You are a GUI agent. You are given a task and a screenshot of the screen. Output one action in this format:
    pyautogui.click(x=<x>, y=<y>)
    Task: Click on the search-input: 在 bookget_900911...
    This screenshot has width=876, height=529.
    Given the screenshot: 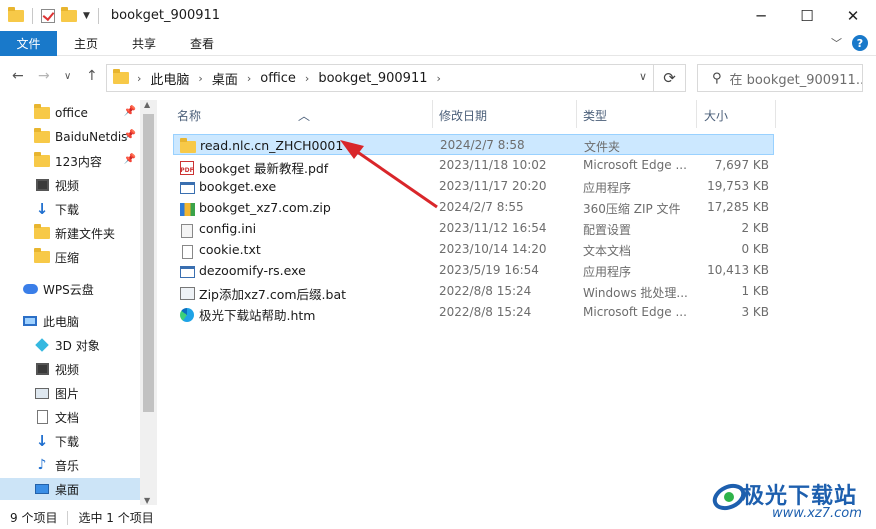 What is the action you would take?
    pyautogui.click(x=796, y=78)
    